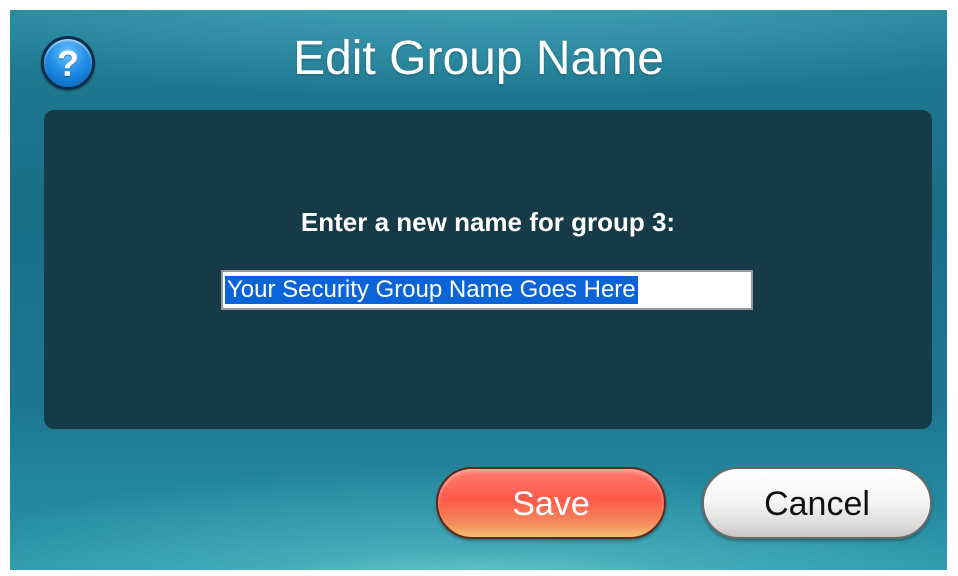  I want to click on group-name-input: Your Security Group Name Goes Here, so click(487, 290).